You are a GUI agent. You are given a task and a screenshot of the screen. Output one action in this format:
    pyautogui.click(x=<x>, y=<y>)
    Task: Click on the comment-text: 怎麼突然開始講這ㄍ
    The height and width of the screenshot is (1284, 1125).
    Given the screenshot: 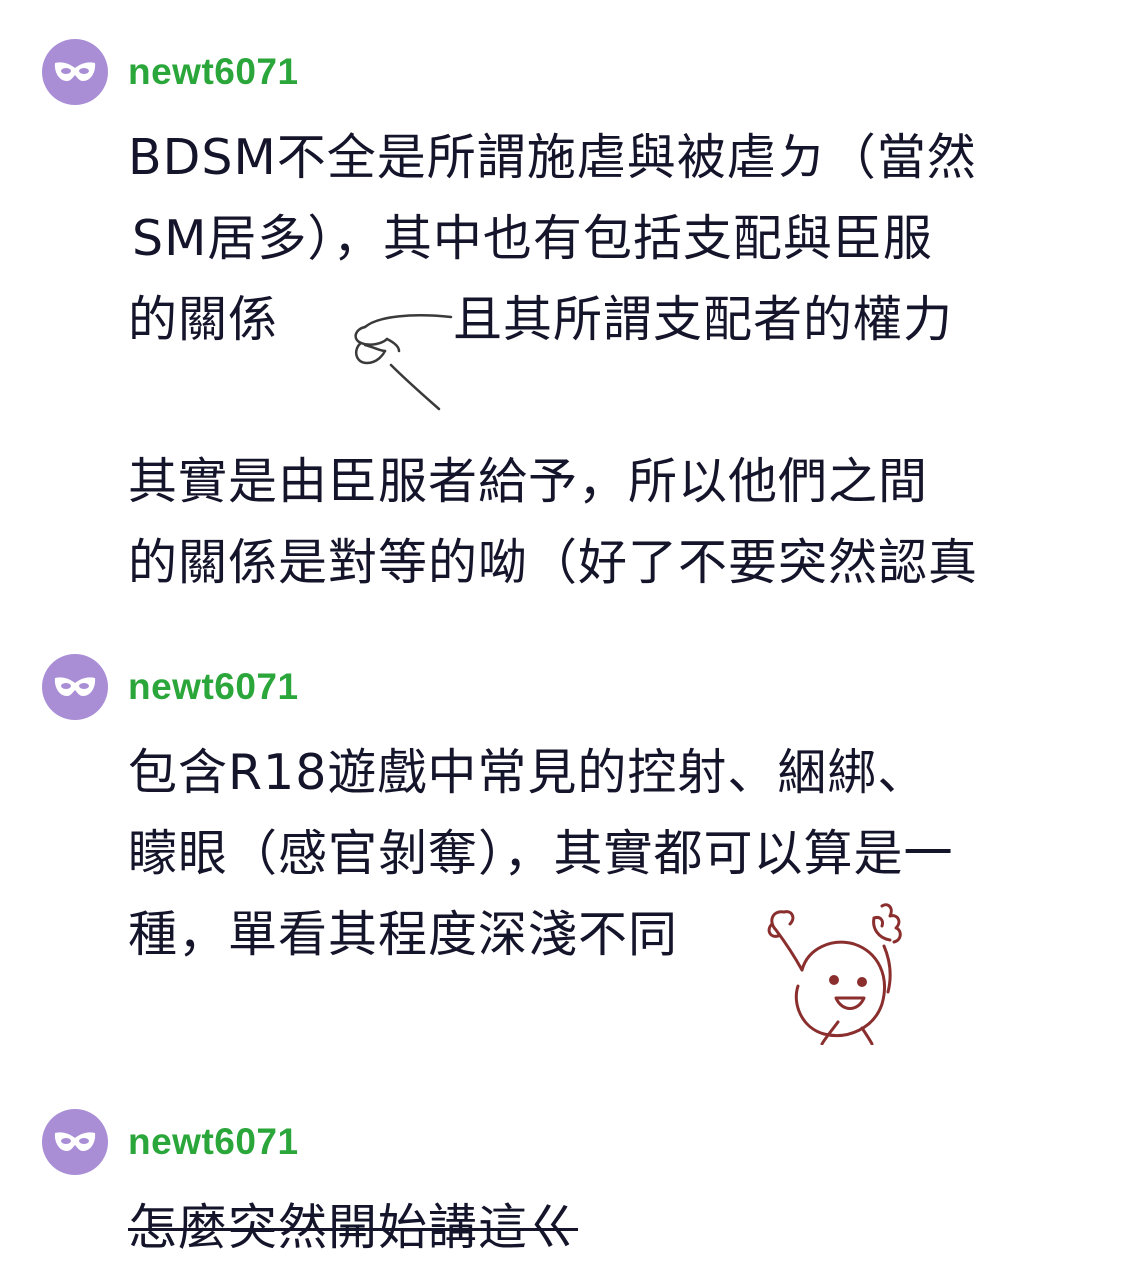 What is the action you would take?
    pyautogui.click(x=608, y=1227)
    